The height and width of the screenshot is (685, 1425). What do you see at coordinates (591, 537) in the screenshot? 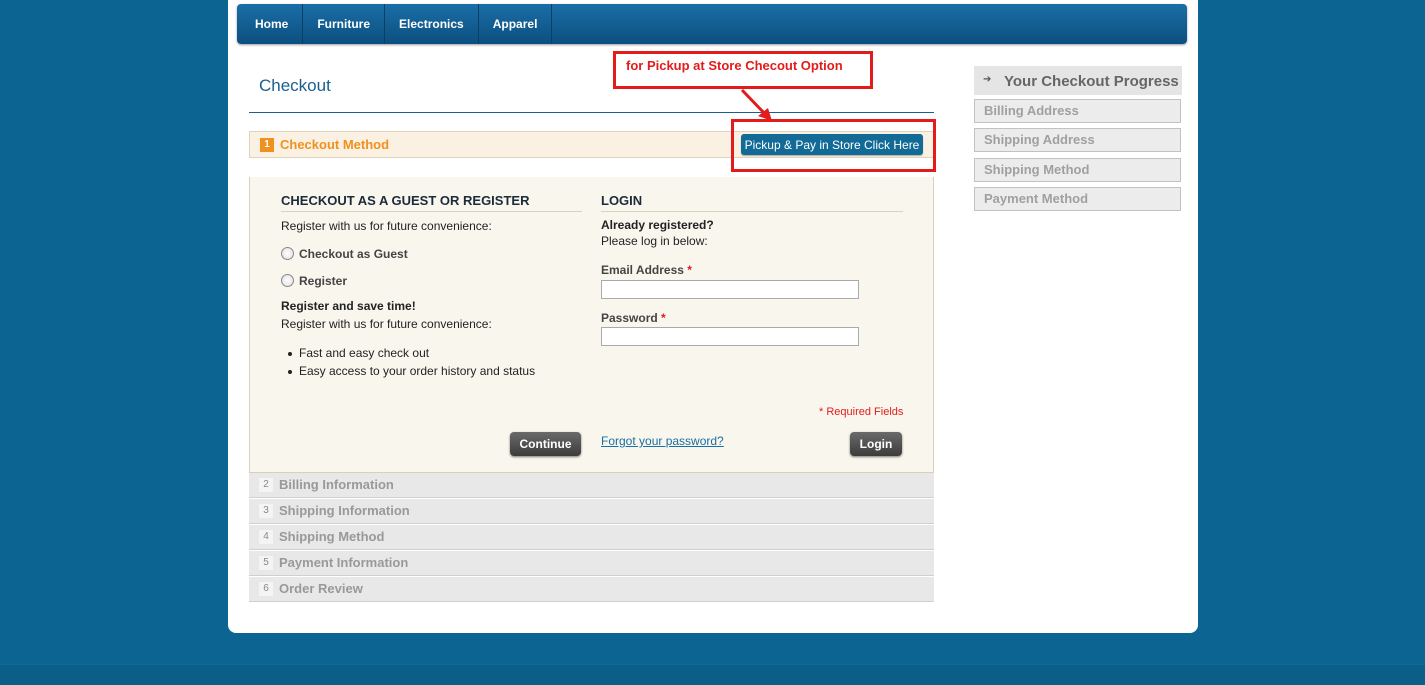
I see `step-shipping-method: 4 Shipping Method` at bounding box center [591, 537].